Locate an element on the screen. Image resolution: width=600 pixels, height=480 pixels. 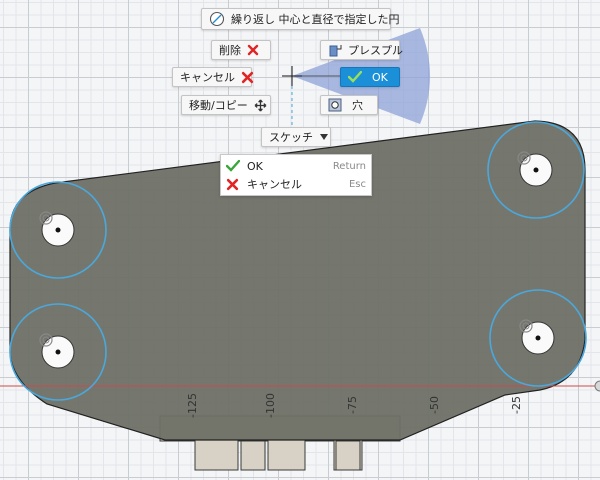
cross-icon is located at coordinates (232, 184).